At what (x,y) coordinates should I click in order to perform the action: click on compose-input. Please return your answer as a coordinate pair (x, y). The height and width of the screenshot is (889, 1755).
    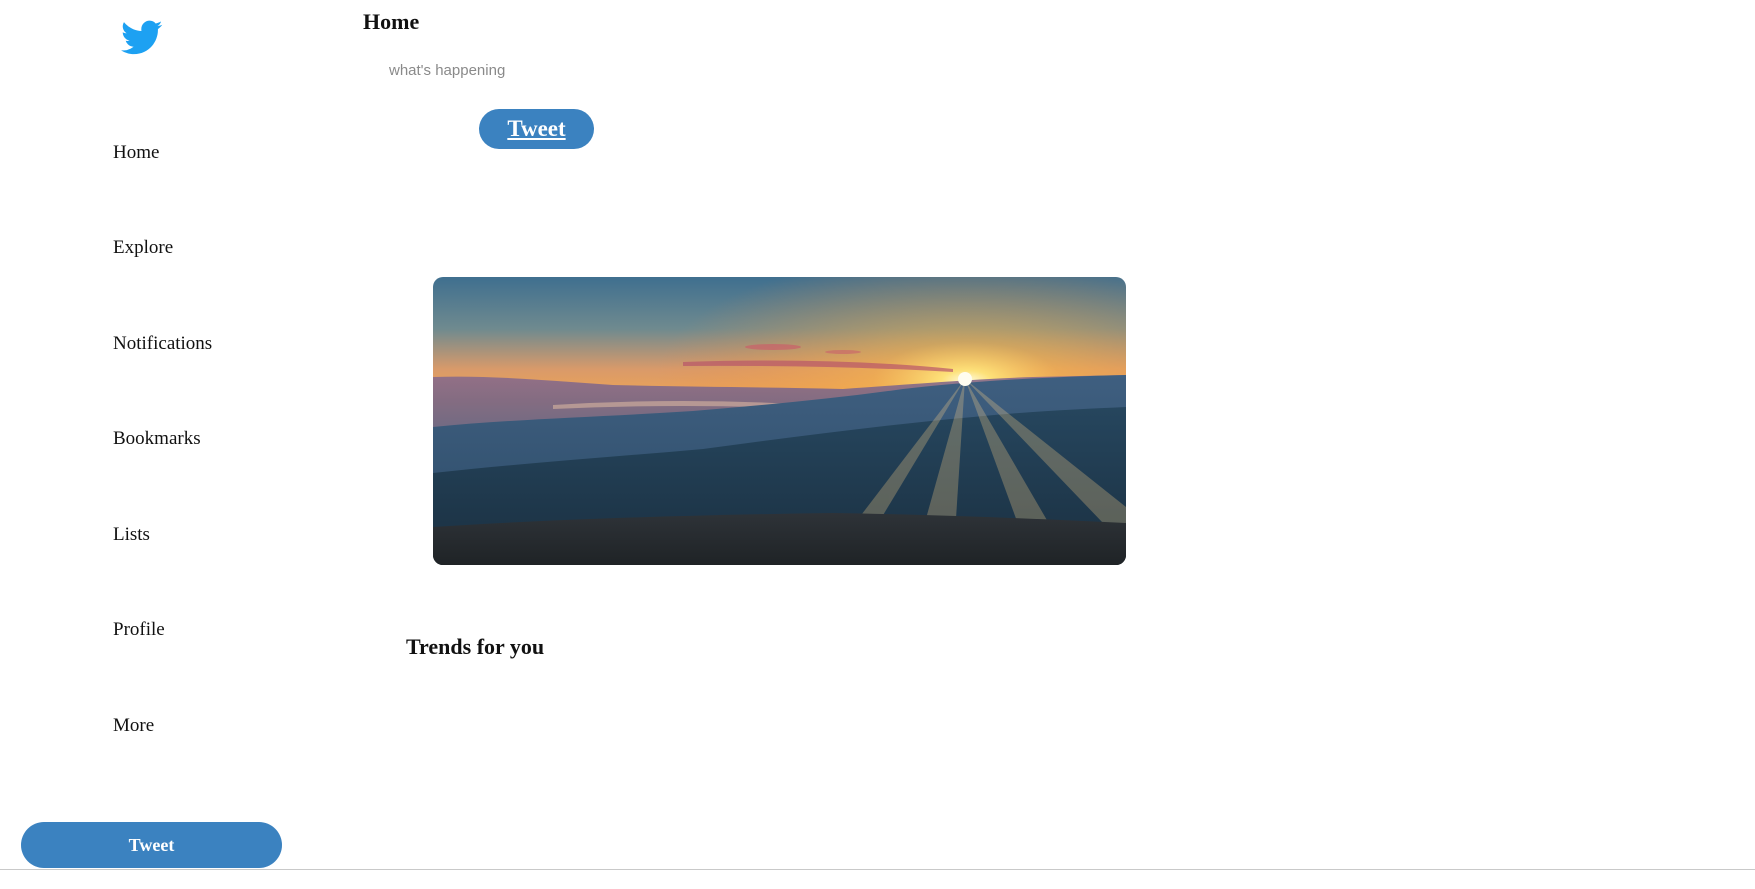
    Looking at the image, I should click on (539, 70).